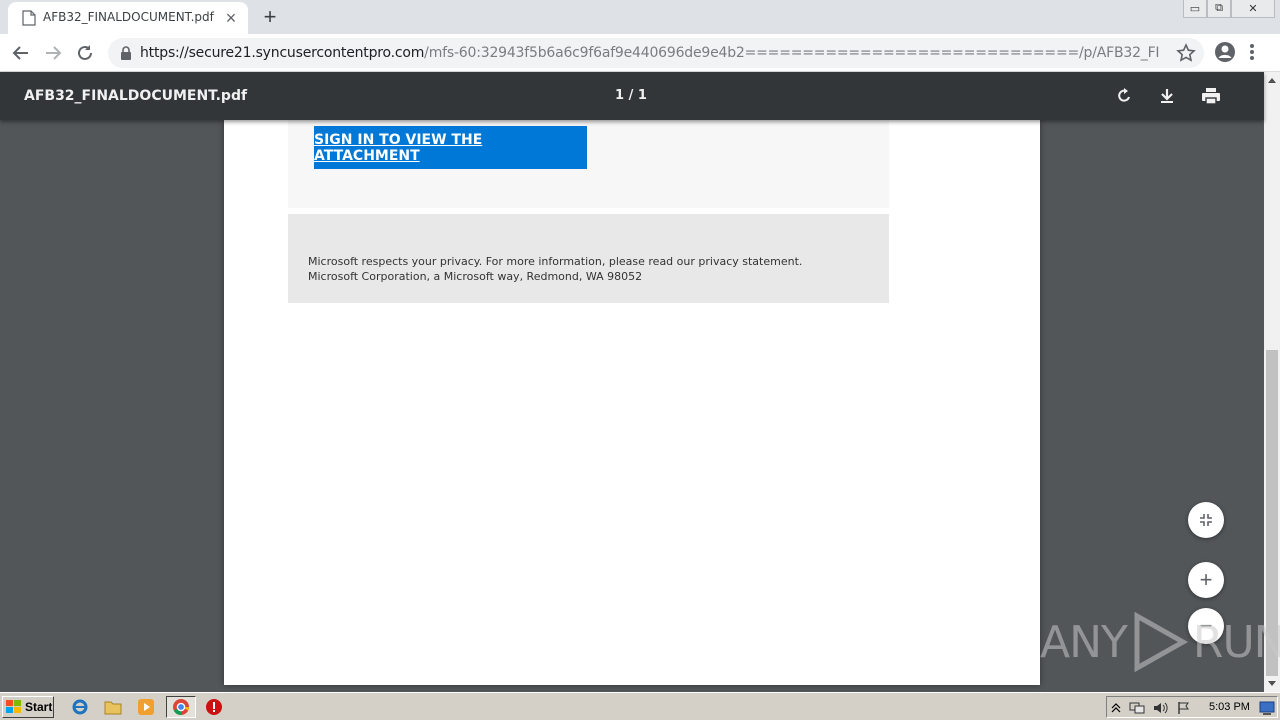 This screenshot has height=720, width=1280. I want to click on media-player-launch, so click(146, 707).